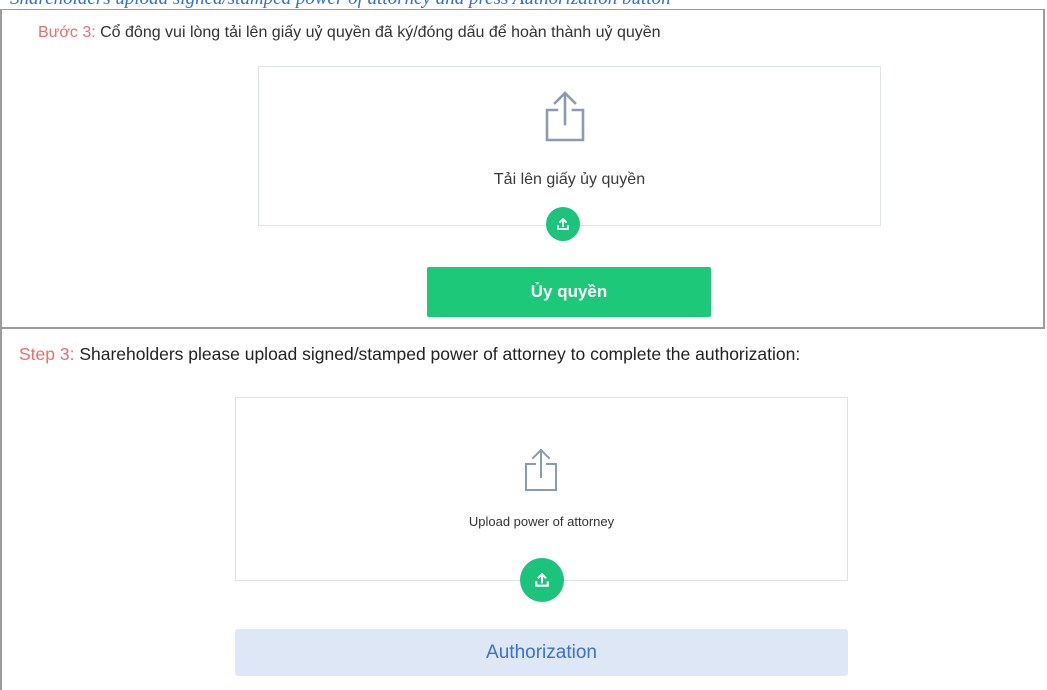  I want to click on dropzone-label: Upload power of attorney, so click(541, 521).